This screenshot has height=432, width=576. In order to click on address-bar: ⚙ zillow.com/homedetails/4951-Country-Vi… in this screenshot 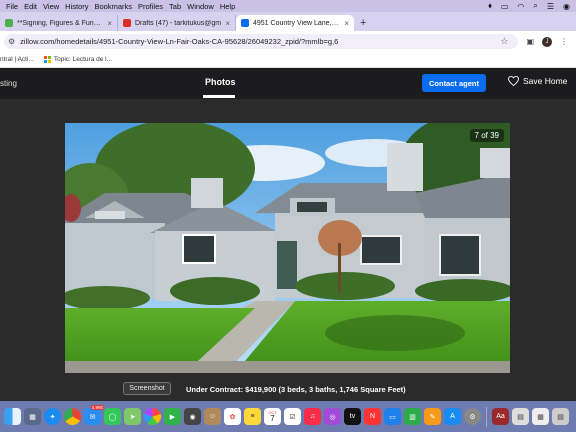, I will do `click(261, 41)`.